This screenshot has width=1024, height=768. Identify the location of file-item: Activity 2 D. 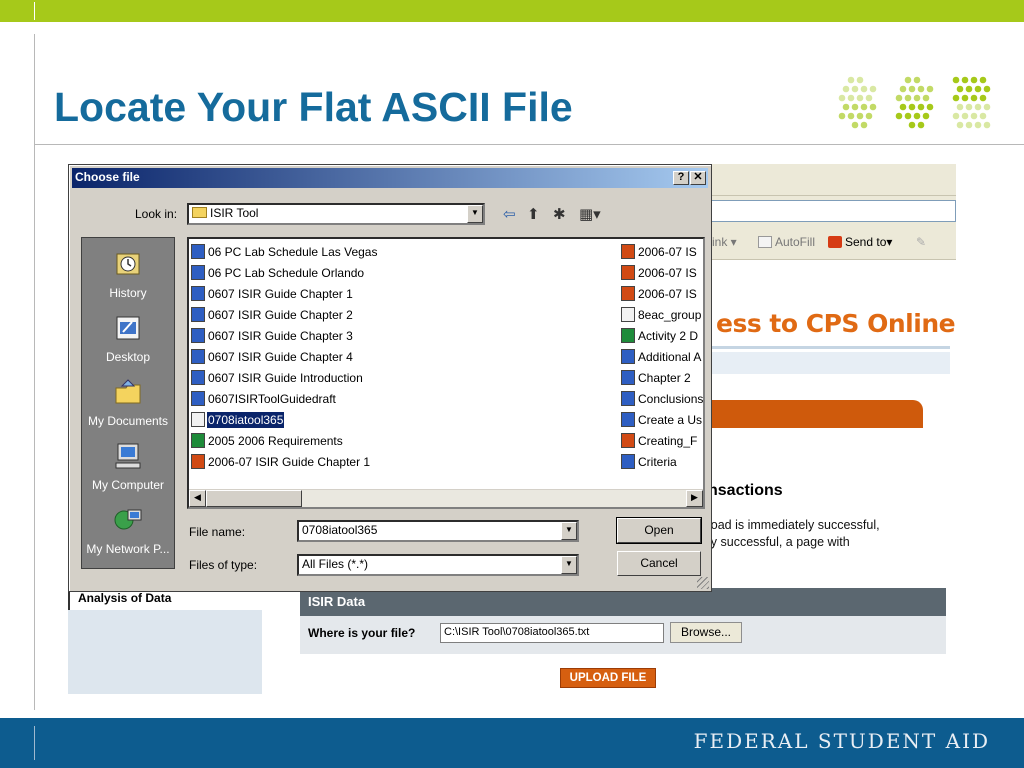
(662, 337).